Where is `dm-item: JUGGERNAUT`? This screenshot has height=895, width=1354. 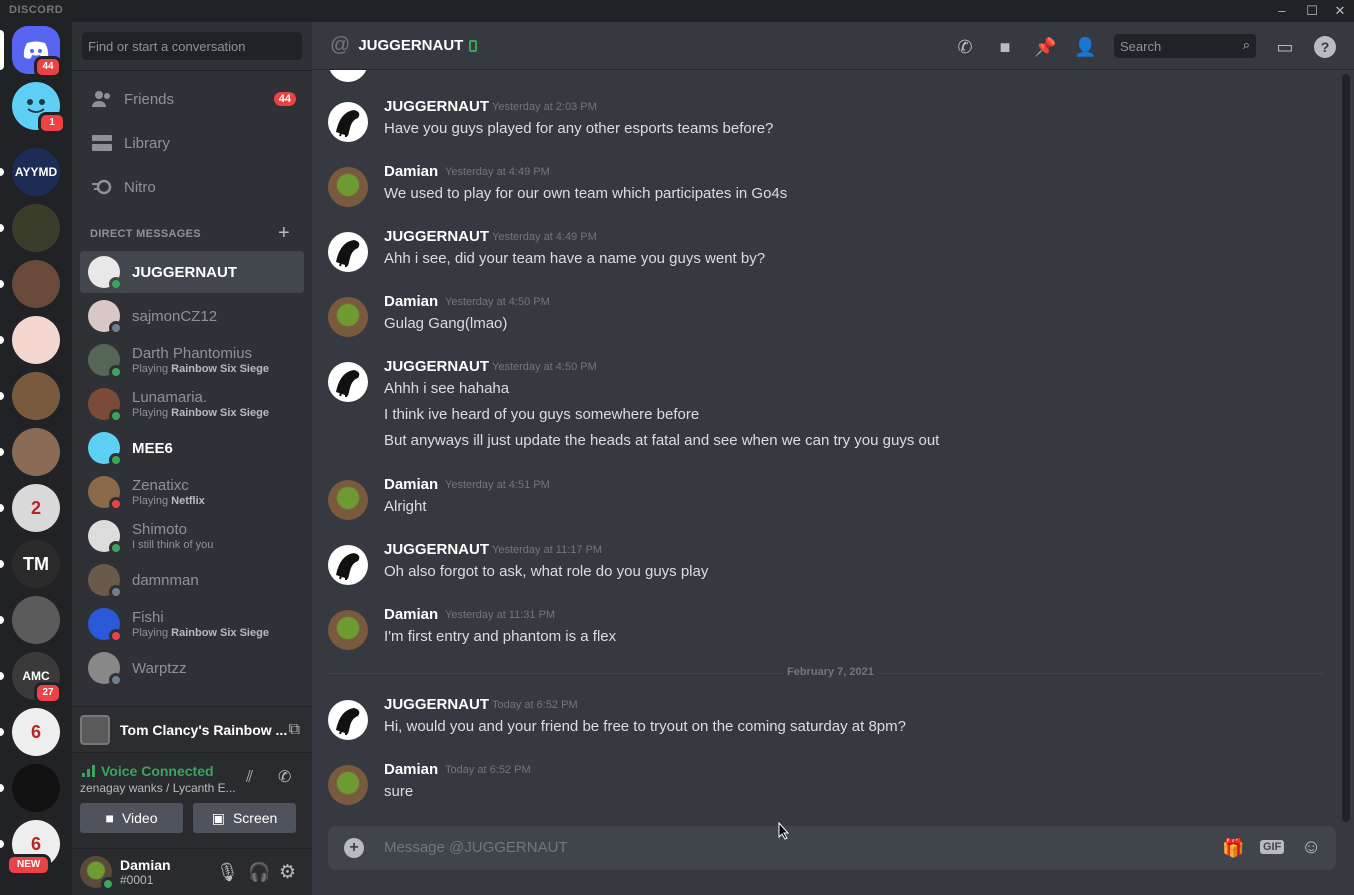 dm-item: JUGGERNAUT is located at coordinates (192, 272).